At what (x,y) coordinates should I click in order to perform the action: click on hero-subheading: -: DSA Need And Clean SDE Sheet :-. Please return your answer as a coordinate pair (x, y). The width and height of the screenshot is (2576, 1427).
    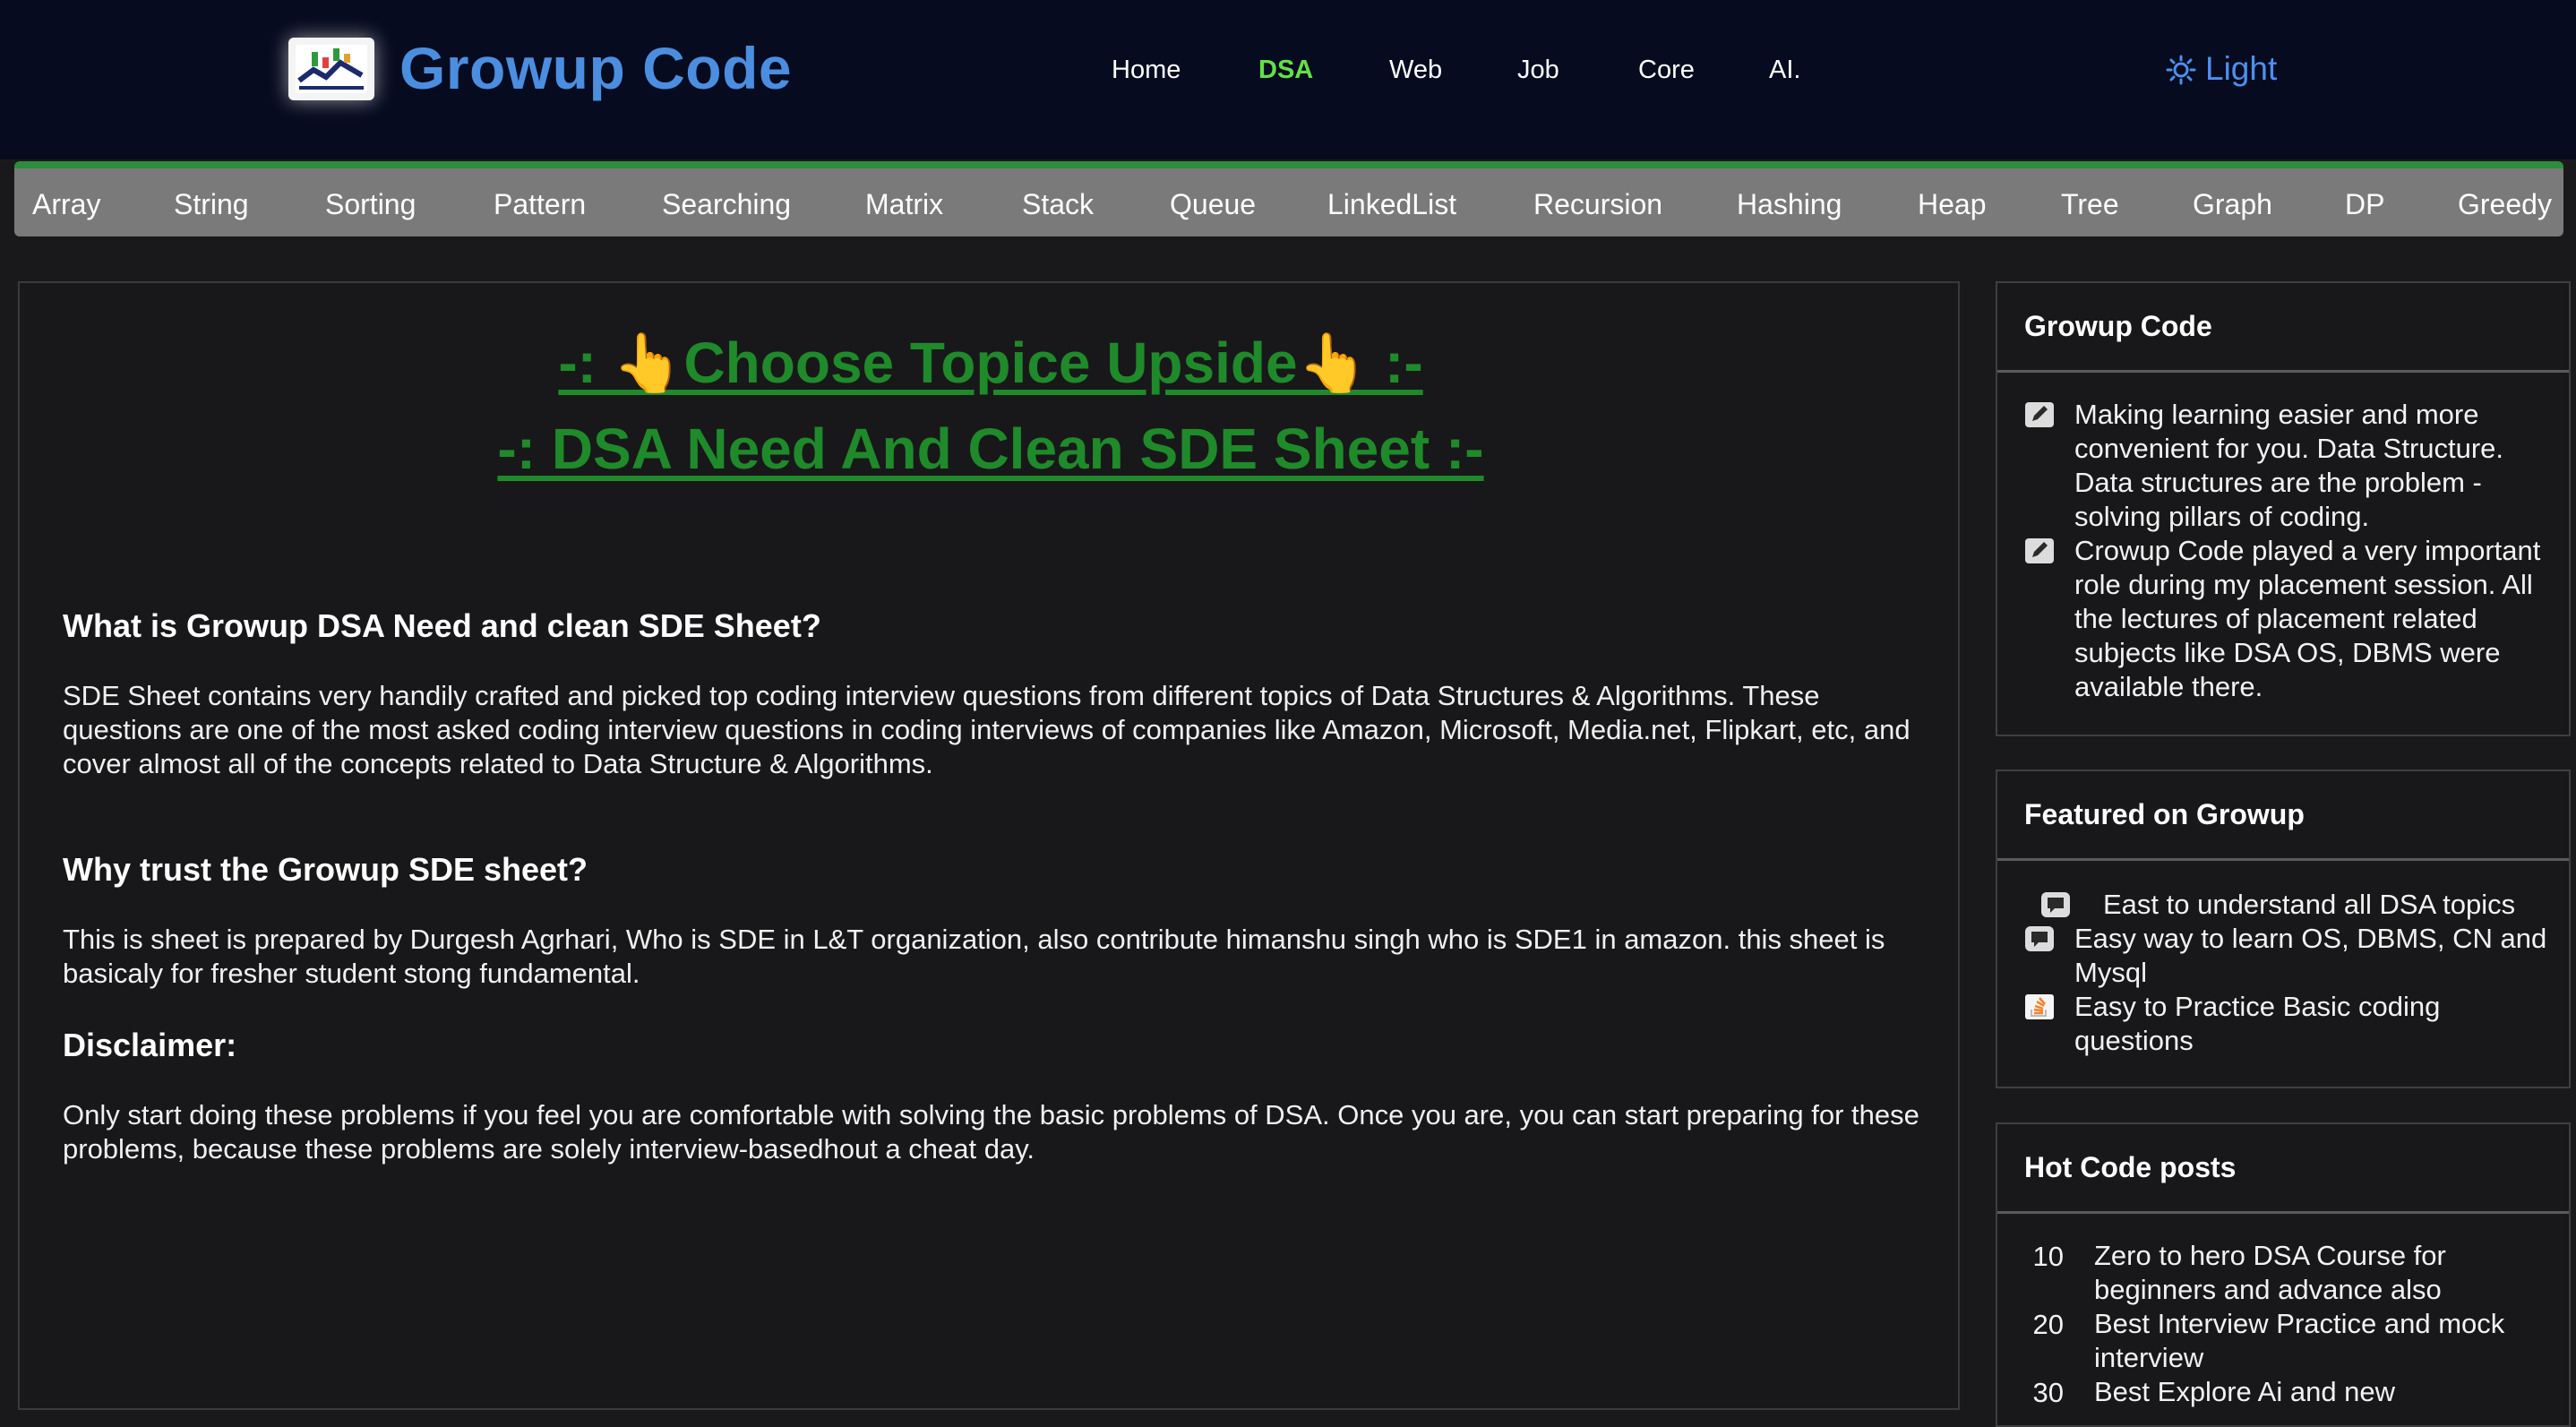
    Looking at the image, I should click on (990, 449).